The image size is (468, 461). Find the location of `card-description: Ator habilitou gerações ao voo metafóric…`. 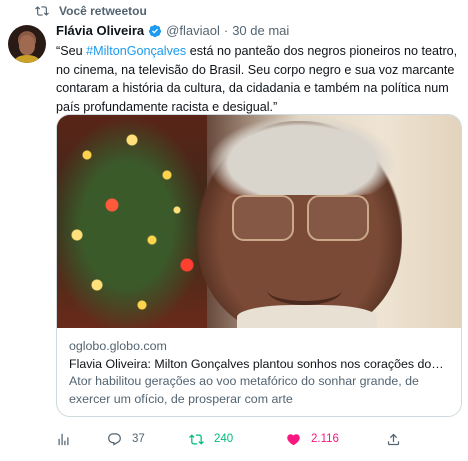

card-description: Ator habilitou gerações ao voo metafóric… is located at coordinates (244, 390).